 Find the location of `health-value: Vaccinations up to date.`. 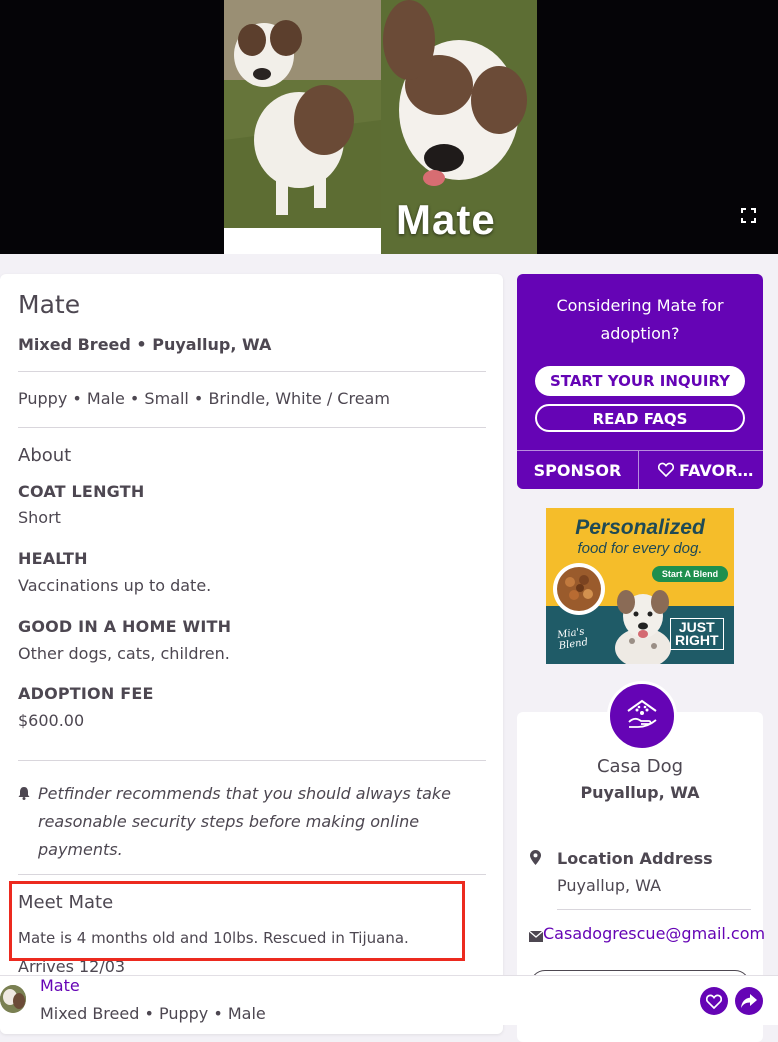

health-value: Vaccinations up to date. is located at coordinates (115, 585).